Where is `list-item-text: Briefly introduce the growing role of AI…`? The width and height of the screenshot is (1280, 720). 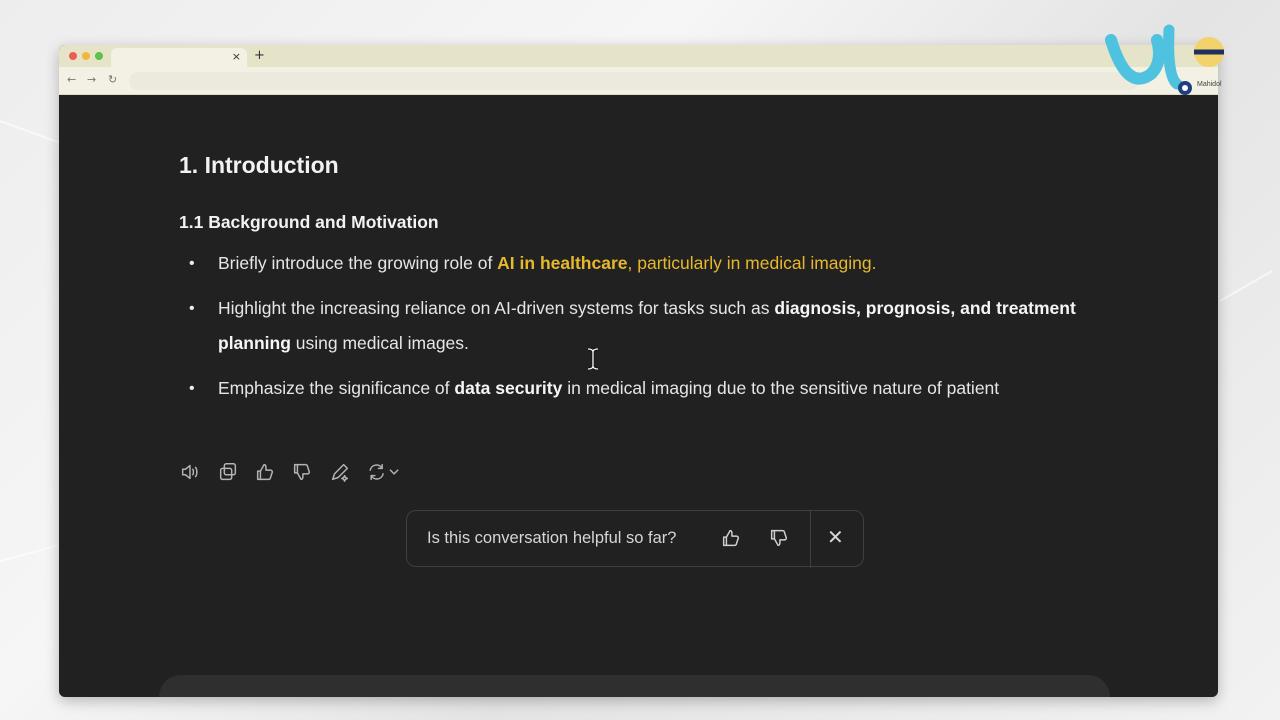
list-item-text: Briefly introduce the growing role of AI… is located at coordinates (658, 263).